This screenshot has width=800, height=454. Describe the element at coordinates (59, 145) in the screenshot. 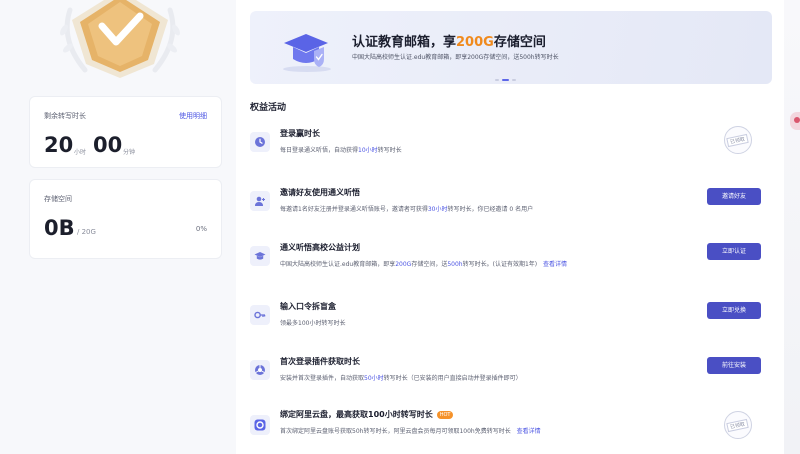

I see `hours-value: 20` at that location.